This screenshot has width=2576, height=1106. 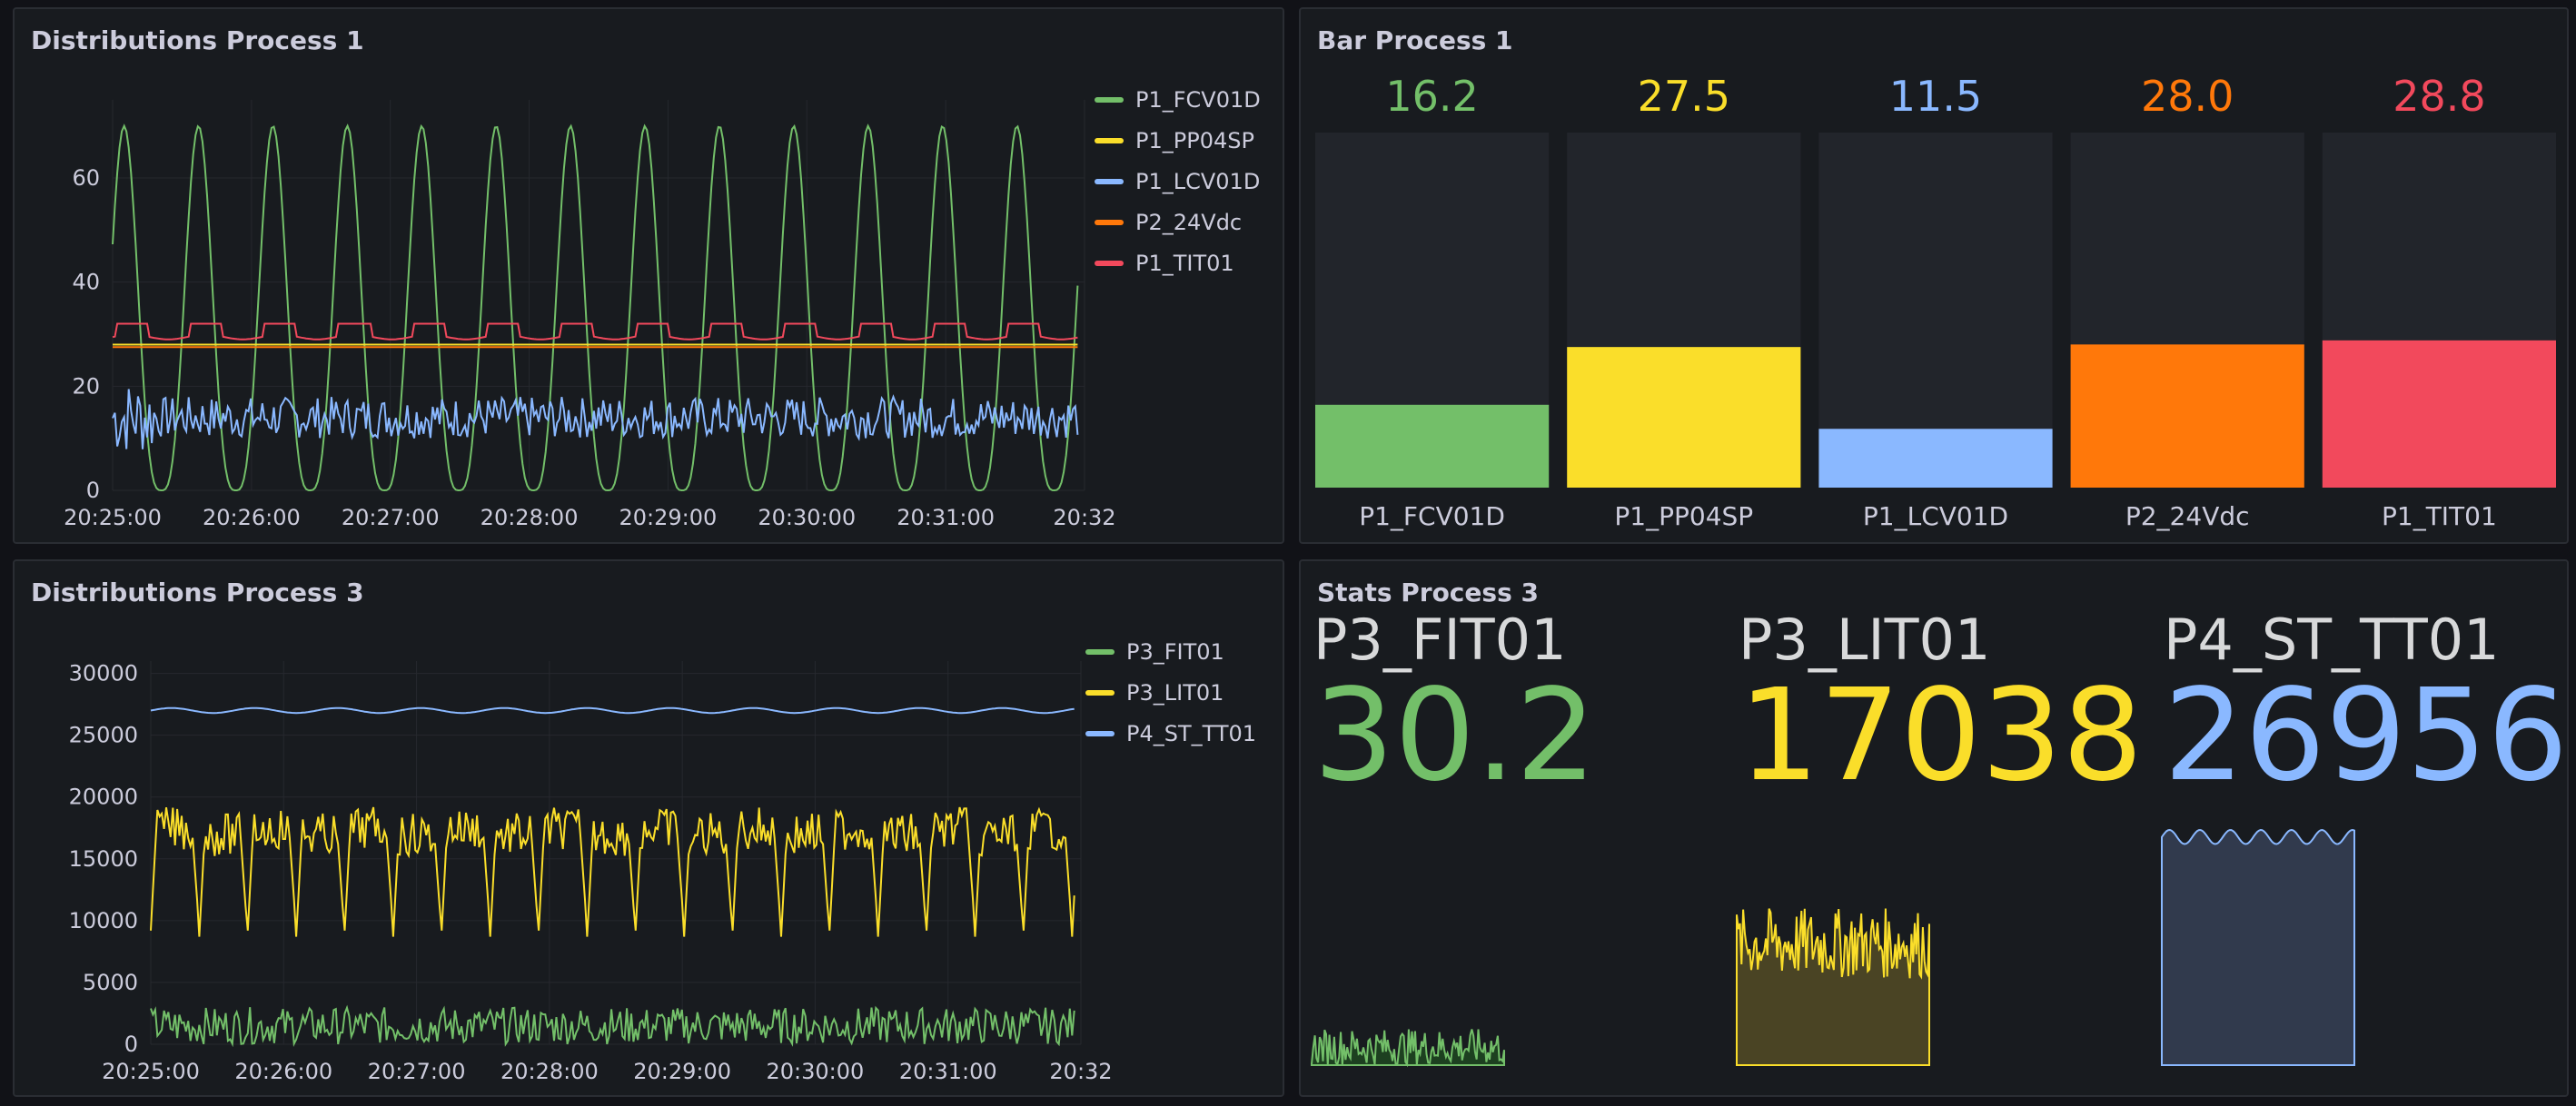 I want to click on legend-label: P2_24Vdc, so click(x=1188, y=223).